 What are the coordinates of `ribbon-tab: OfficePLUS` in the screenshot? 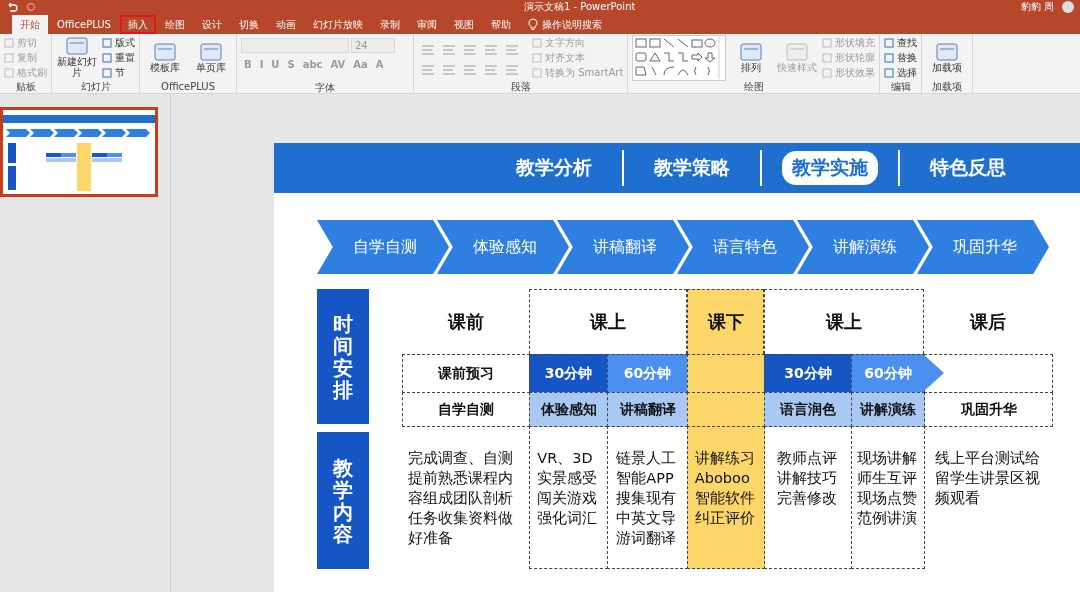 It's located at (84, 24).